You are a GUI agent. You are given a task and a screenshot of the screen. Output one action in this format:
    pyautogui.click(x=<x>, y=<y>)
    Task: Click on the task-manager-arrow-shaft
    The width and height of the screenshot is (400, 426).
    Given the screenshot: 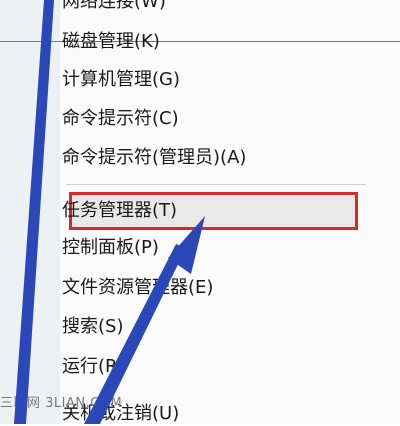 What is the action you would take?
    pyautogui.click(x=135, y=334)
    